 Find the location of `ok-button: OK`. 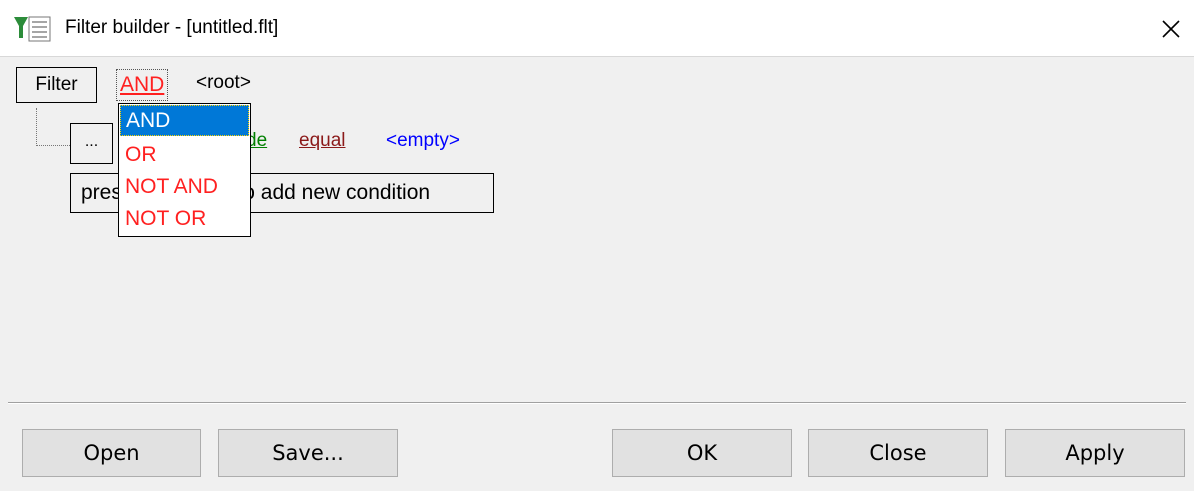

ok-button: OK is located at coordinates (702, 453).